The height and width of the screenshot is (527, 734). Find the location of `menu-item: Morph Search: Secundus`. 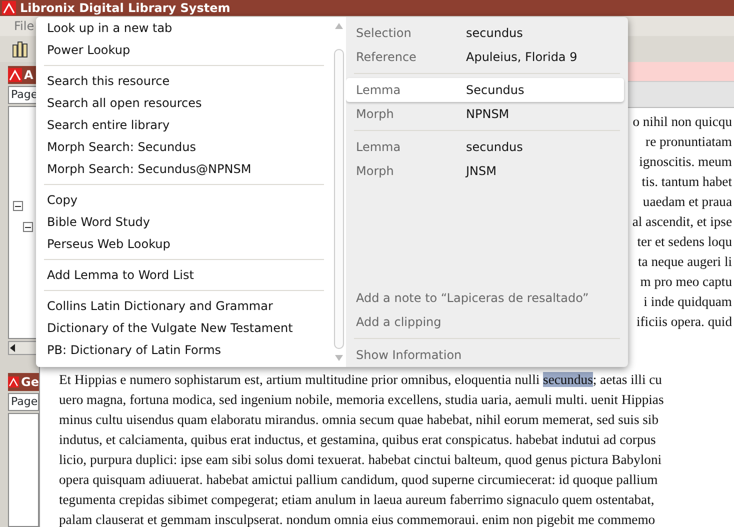

menu-item: Morph Search: Secundus is located at coordinates (184, 147).